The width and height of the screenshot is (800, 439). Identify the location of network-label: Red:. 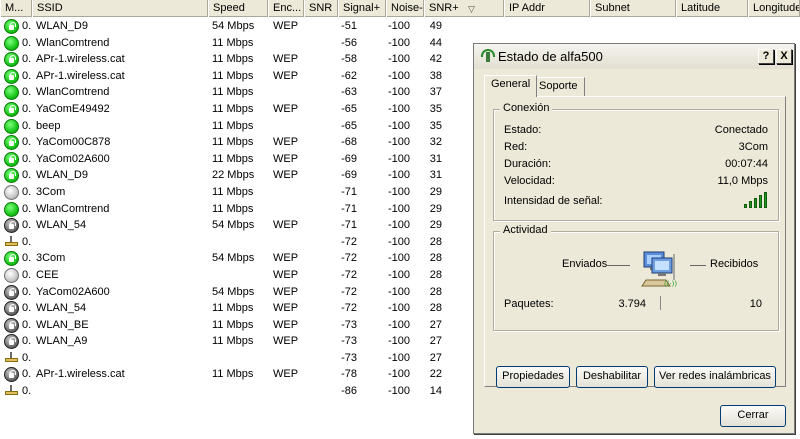
(516, 147).